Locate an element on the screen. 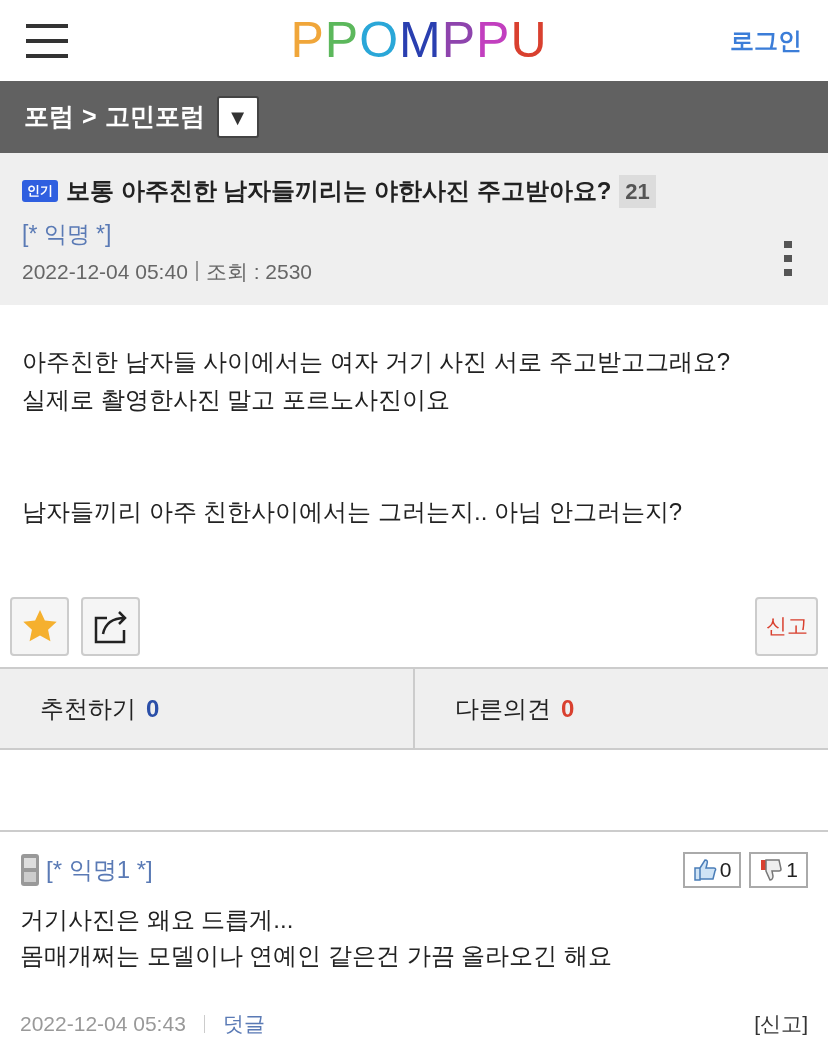 The image size is (828, 1061). comment-author: [* 익명1 *] is located at coordinates (99, 870).